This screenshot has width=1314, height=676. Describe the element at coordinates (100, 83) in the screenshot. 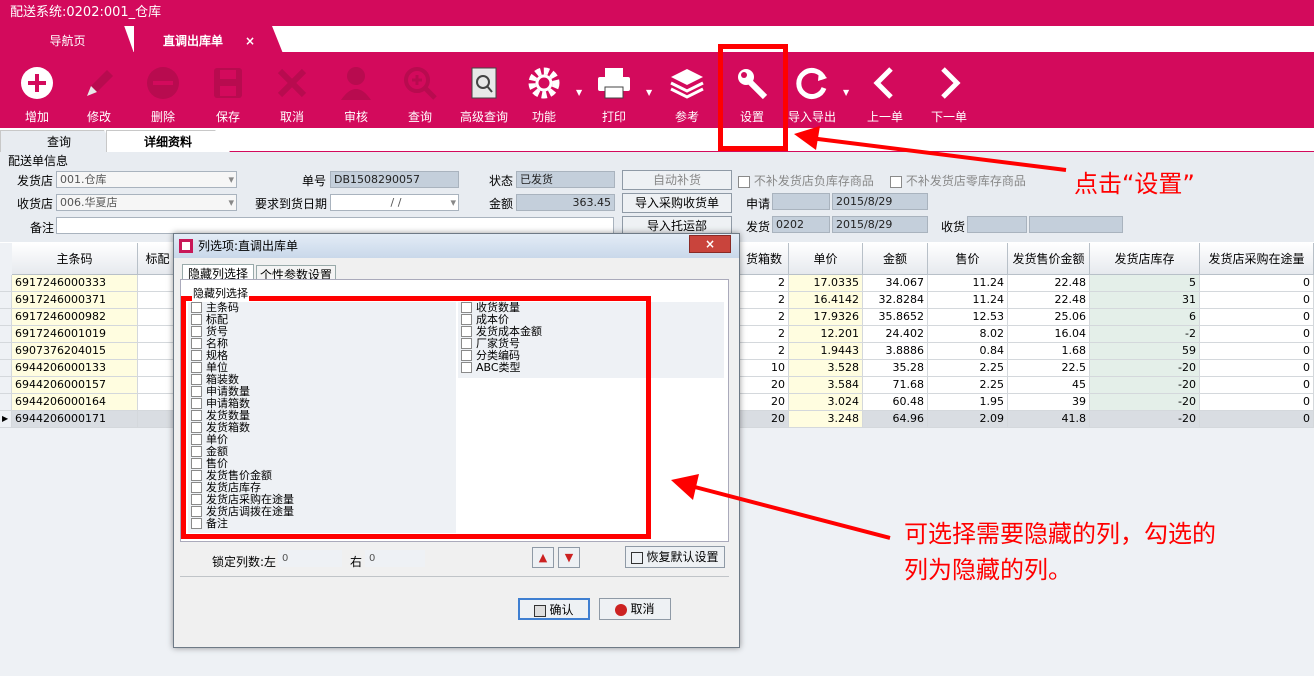

I see `pencil-icon` at that location.